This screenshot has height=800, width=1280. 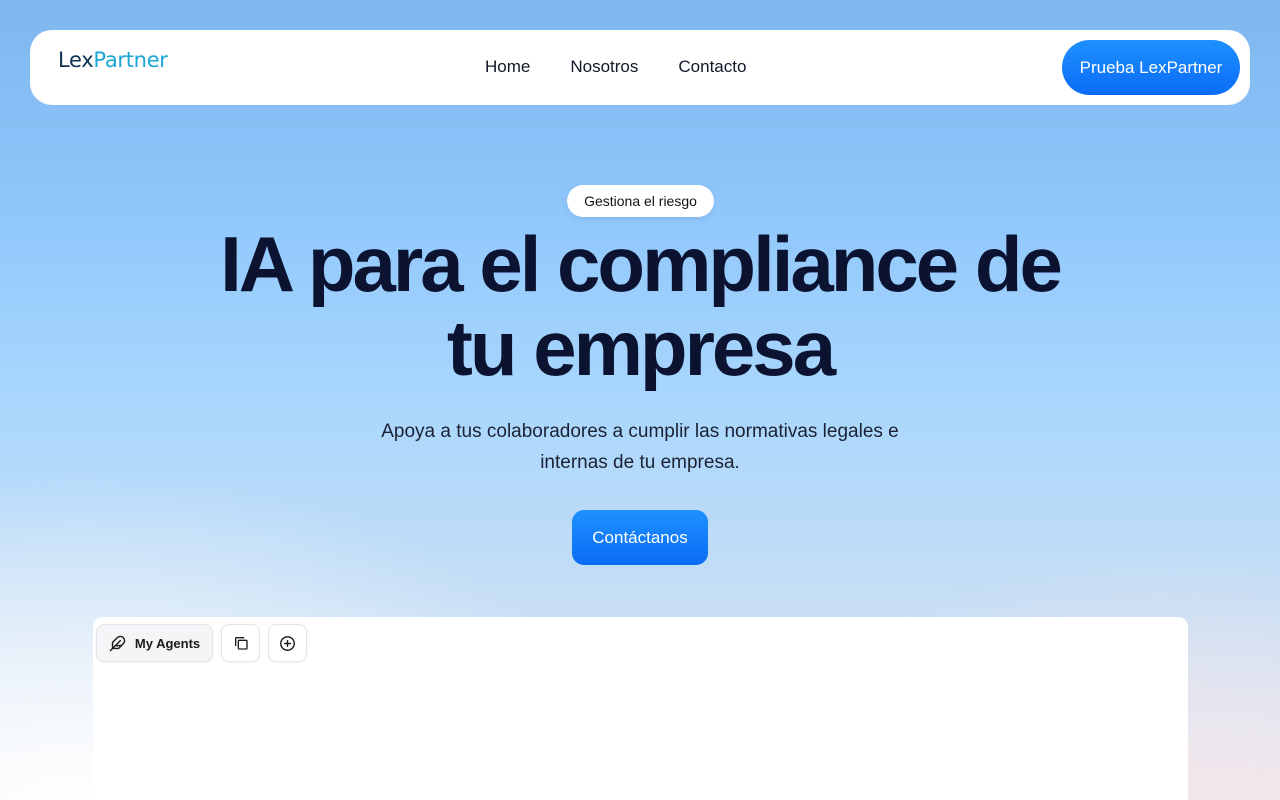 I want to click on nav-link-home: Home, so click(x=507, y=67).